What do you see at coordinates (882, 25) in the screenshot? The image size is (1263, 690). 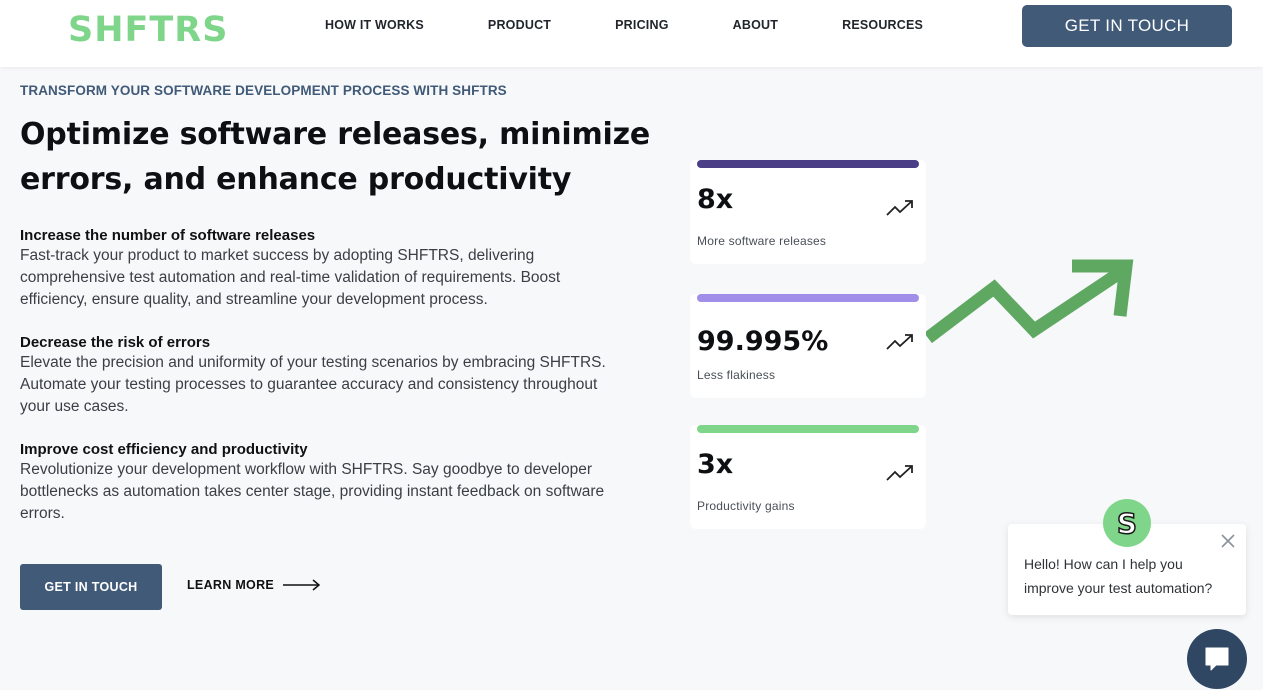 I see `nav-resources: RESOURCES` at bounding box center [882, 25].